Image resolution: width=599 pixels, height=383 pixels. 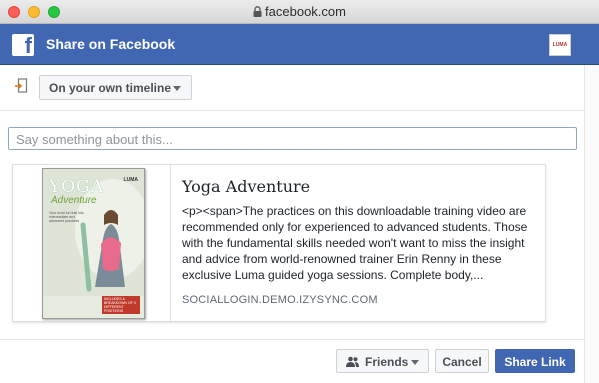 I want to click on dialog-header: f Share on Facebook LUMA, so click(x=299, y=44).